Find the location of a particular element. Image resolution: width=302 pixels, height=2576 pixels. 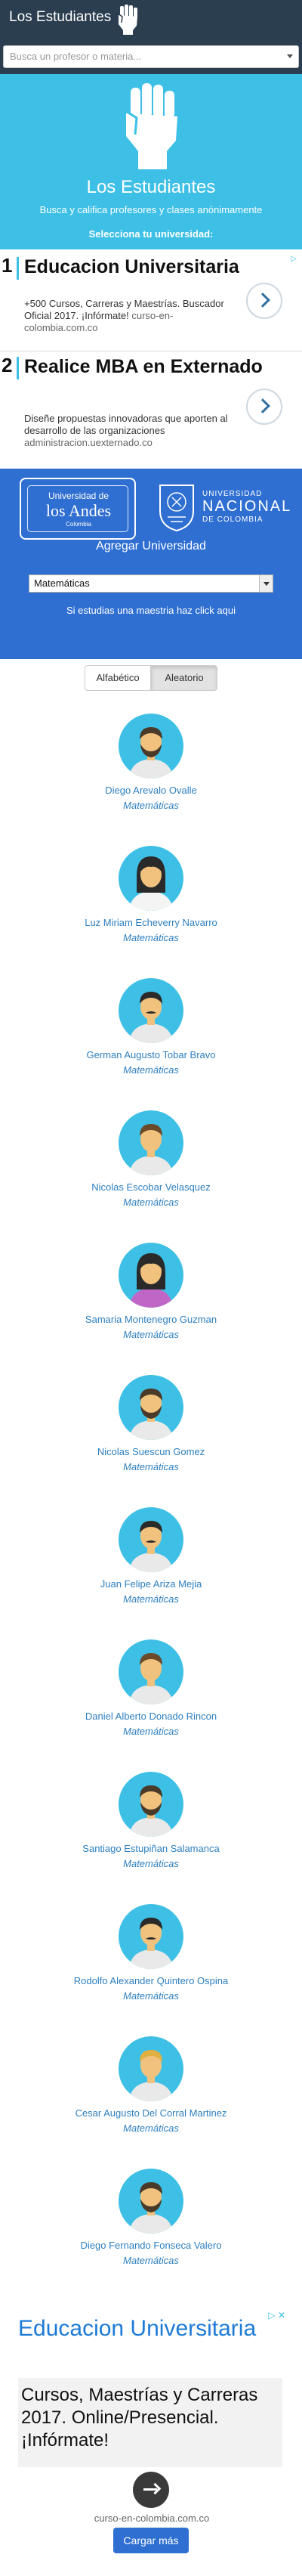

professor-card: Luz Miriam Echeverry Navarro Matemáticas is located at coordinates (151, 912).